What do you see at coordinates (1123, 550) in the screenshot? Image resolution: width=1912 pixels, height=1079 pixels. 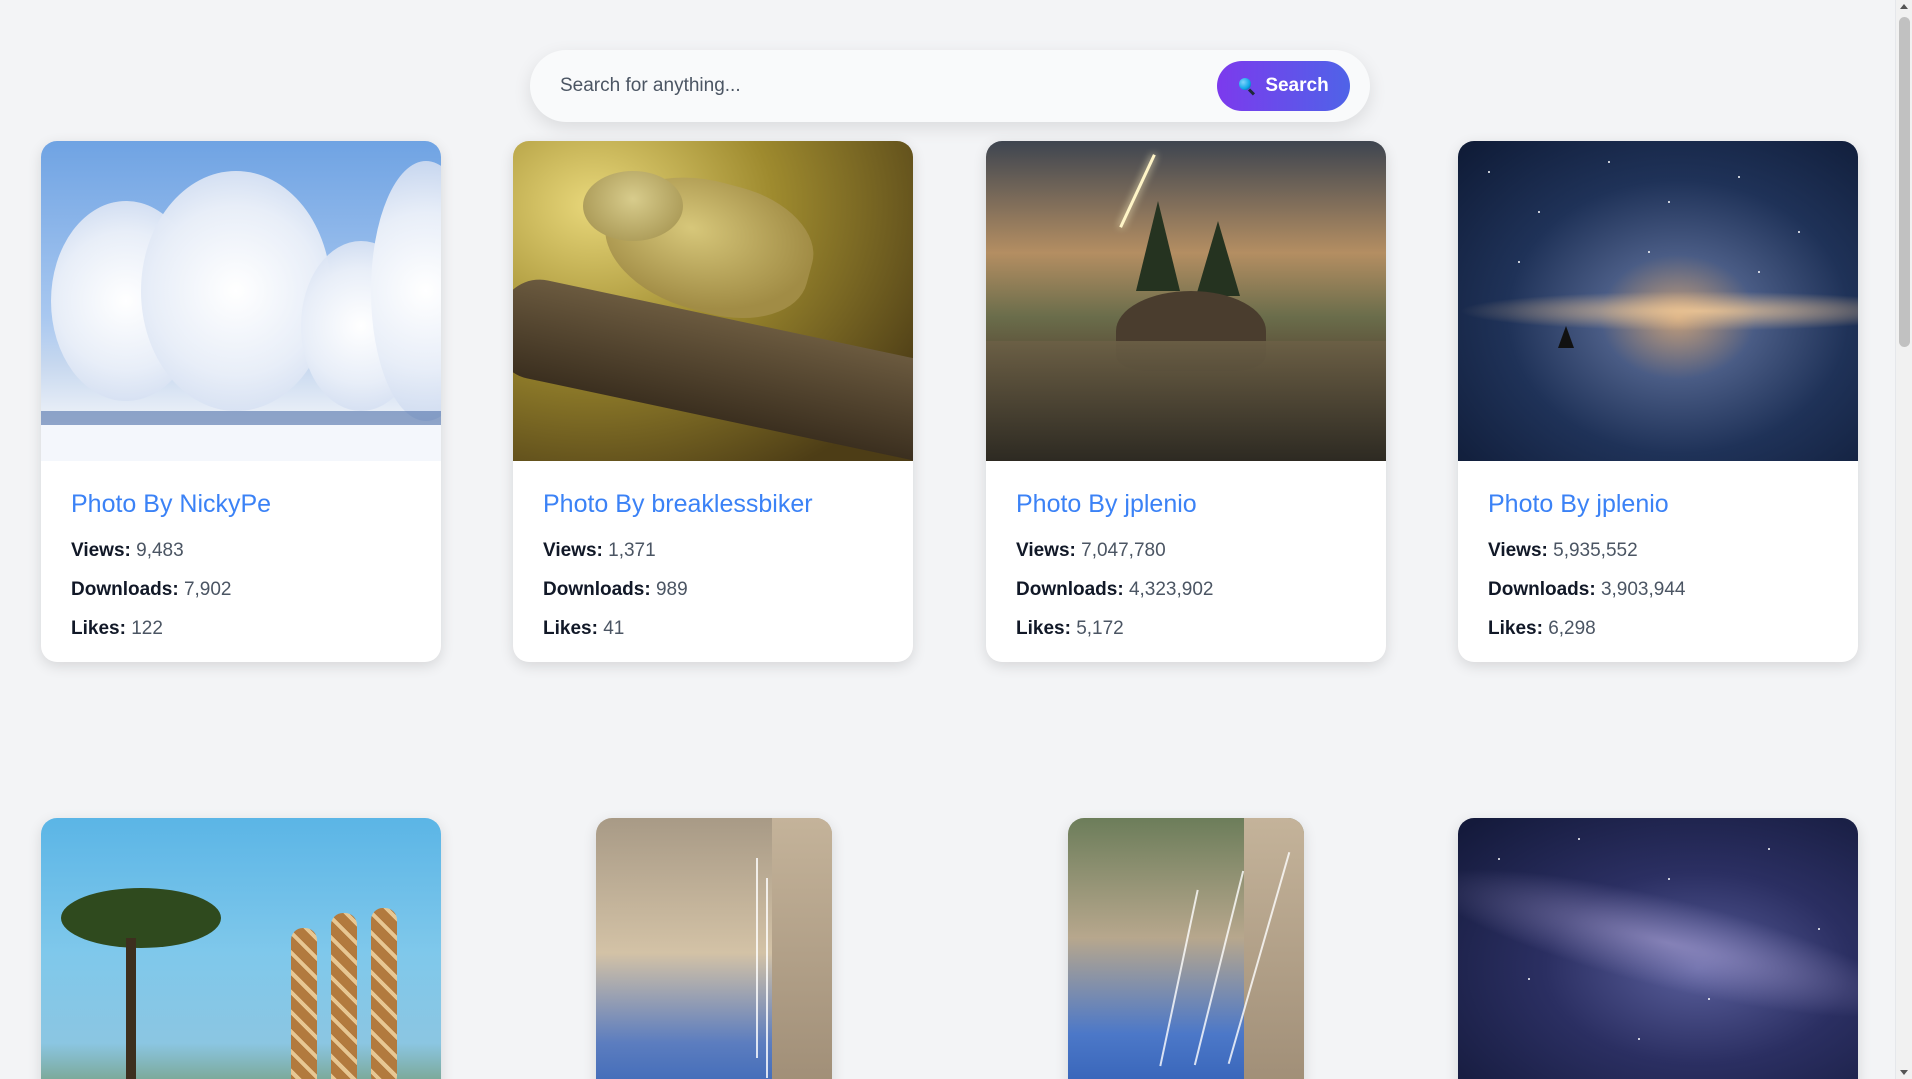 I see `views-value: 7,047,780` at bounding box center [1123, 550].